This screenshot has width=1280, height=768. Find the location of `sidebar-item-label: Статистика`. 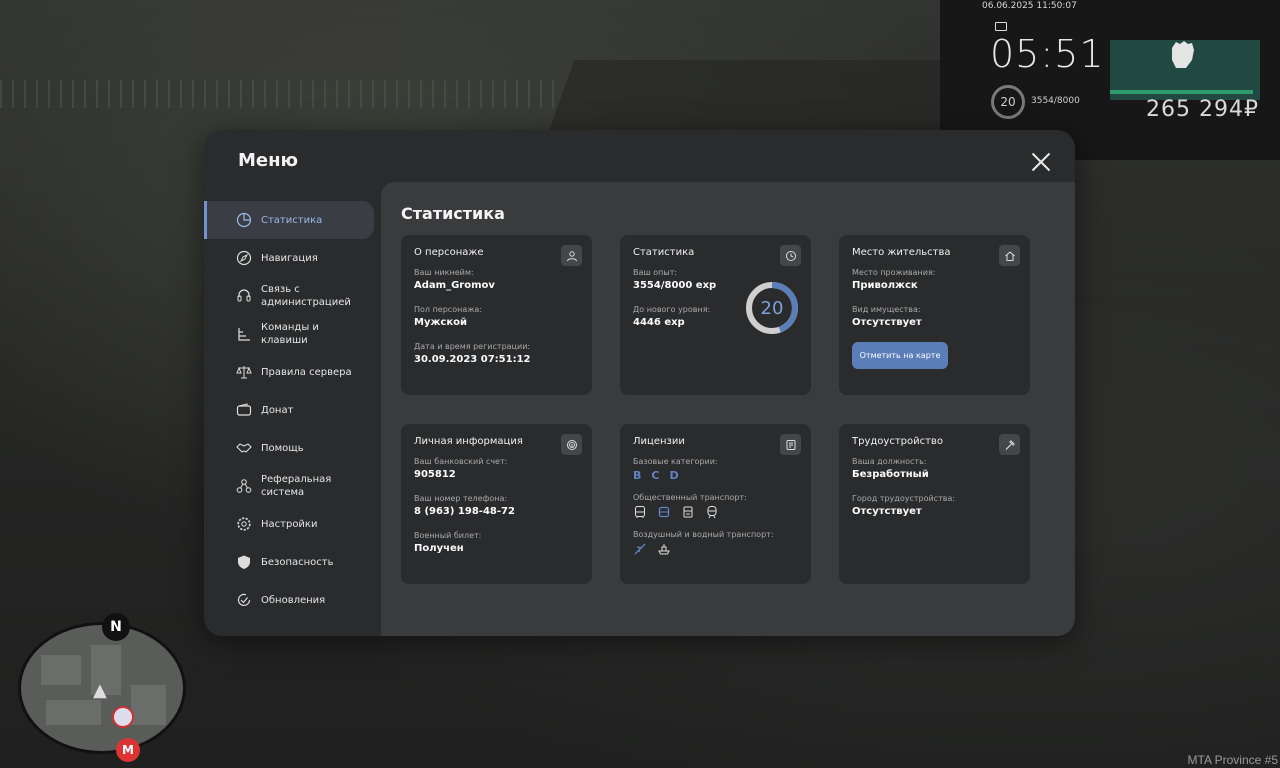

sidebar-item-label: Статистика is located at coordinates (292, 220).